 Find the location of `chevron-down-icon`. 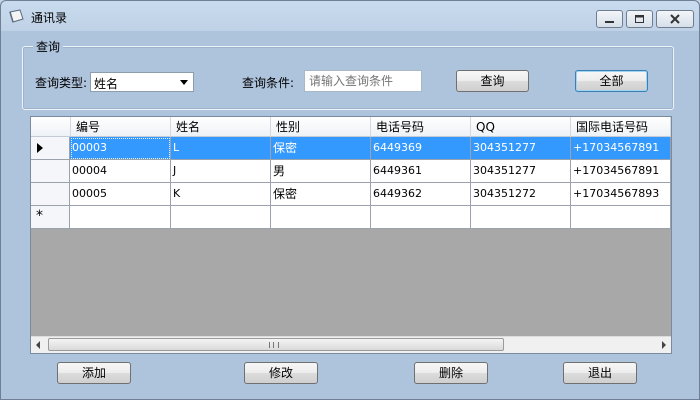

chevron-down-icon is located at coordinates (184, 82).